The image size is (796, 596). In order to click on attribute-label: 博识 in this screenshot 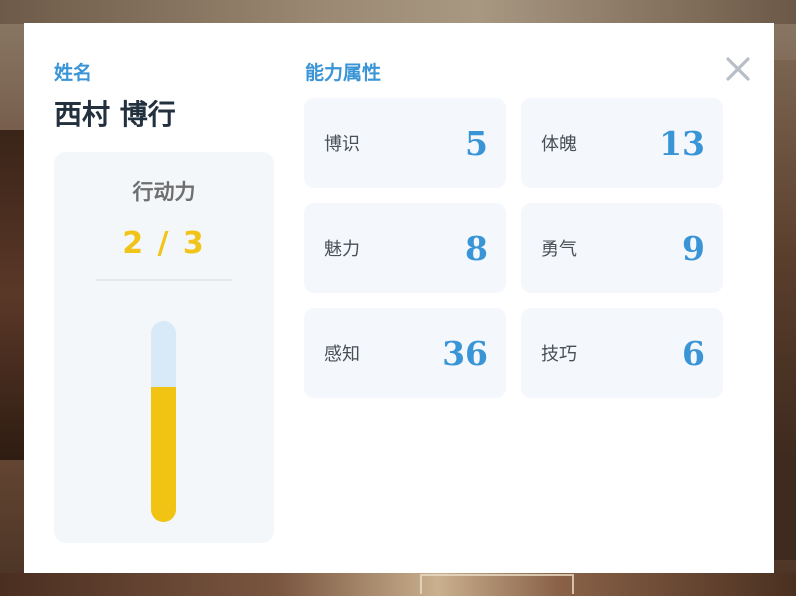, I will do `click(342, 144)`.